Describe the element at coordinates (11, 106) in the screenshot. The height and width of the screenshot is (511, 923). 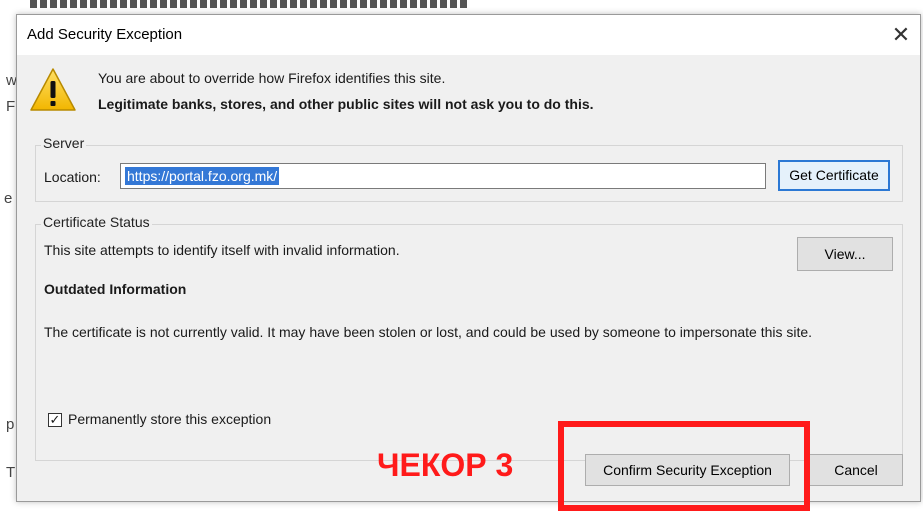
I see `background-fragment: F` at that location.